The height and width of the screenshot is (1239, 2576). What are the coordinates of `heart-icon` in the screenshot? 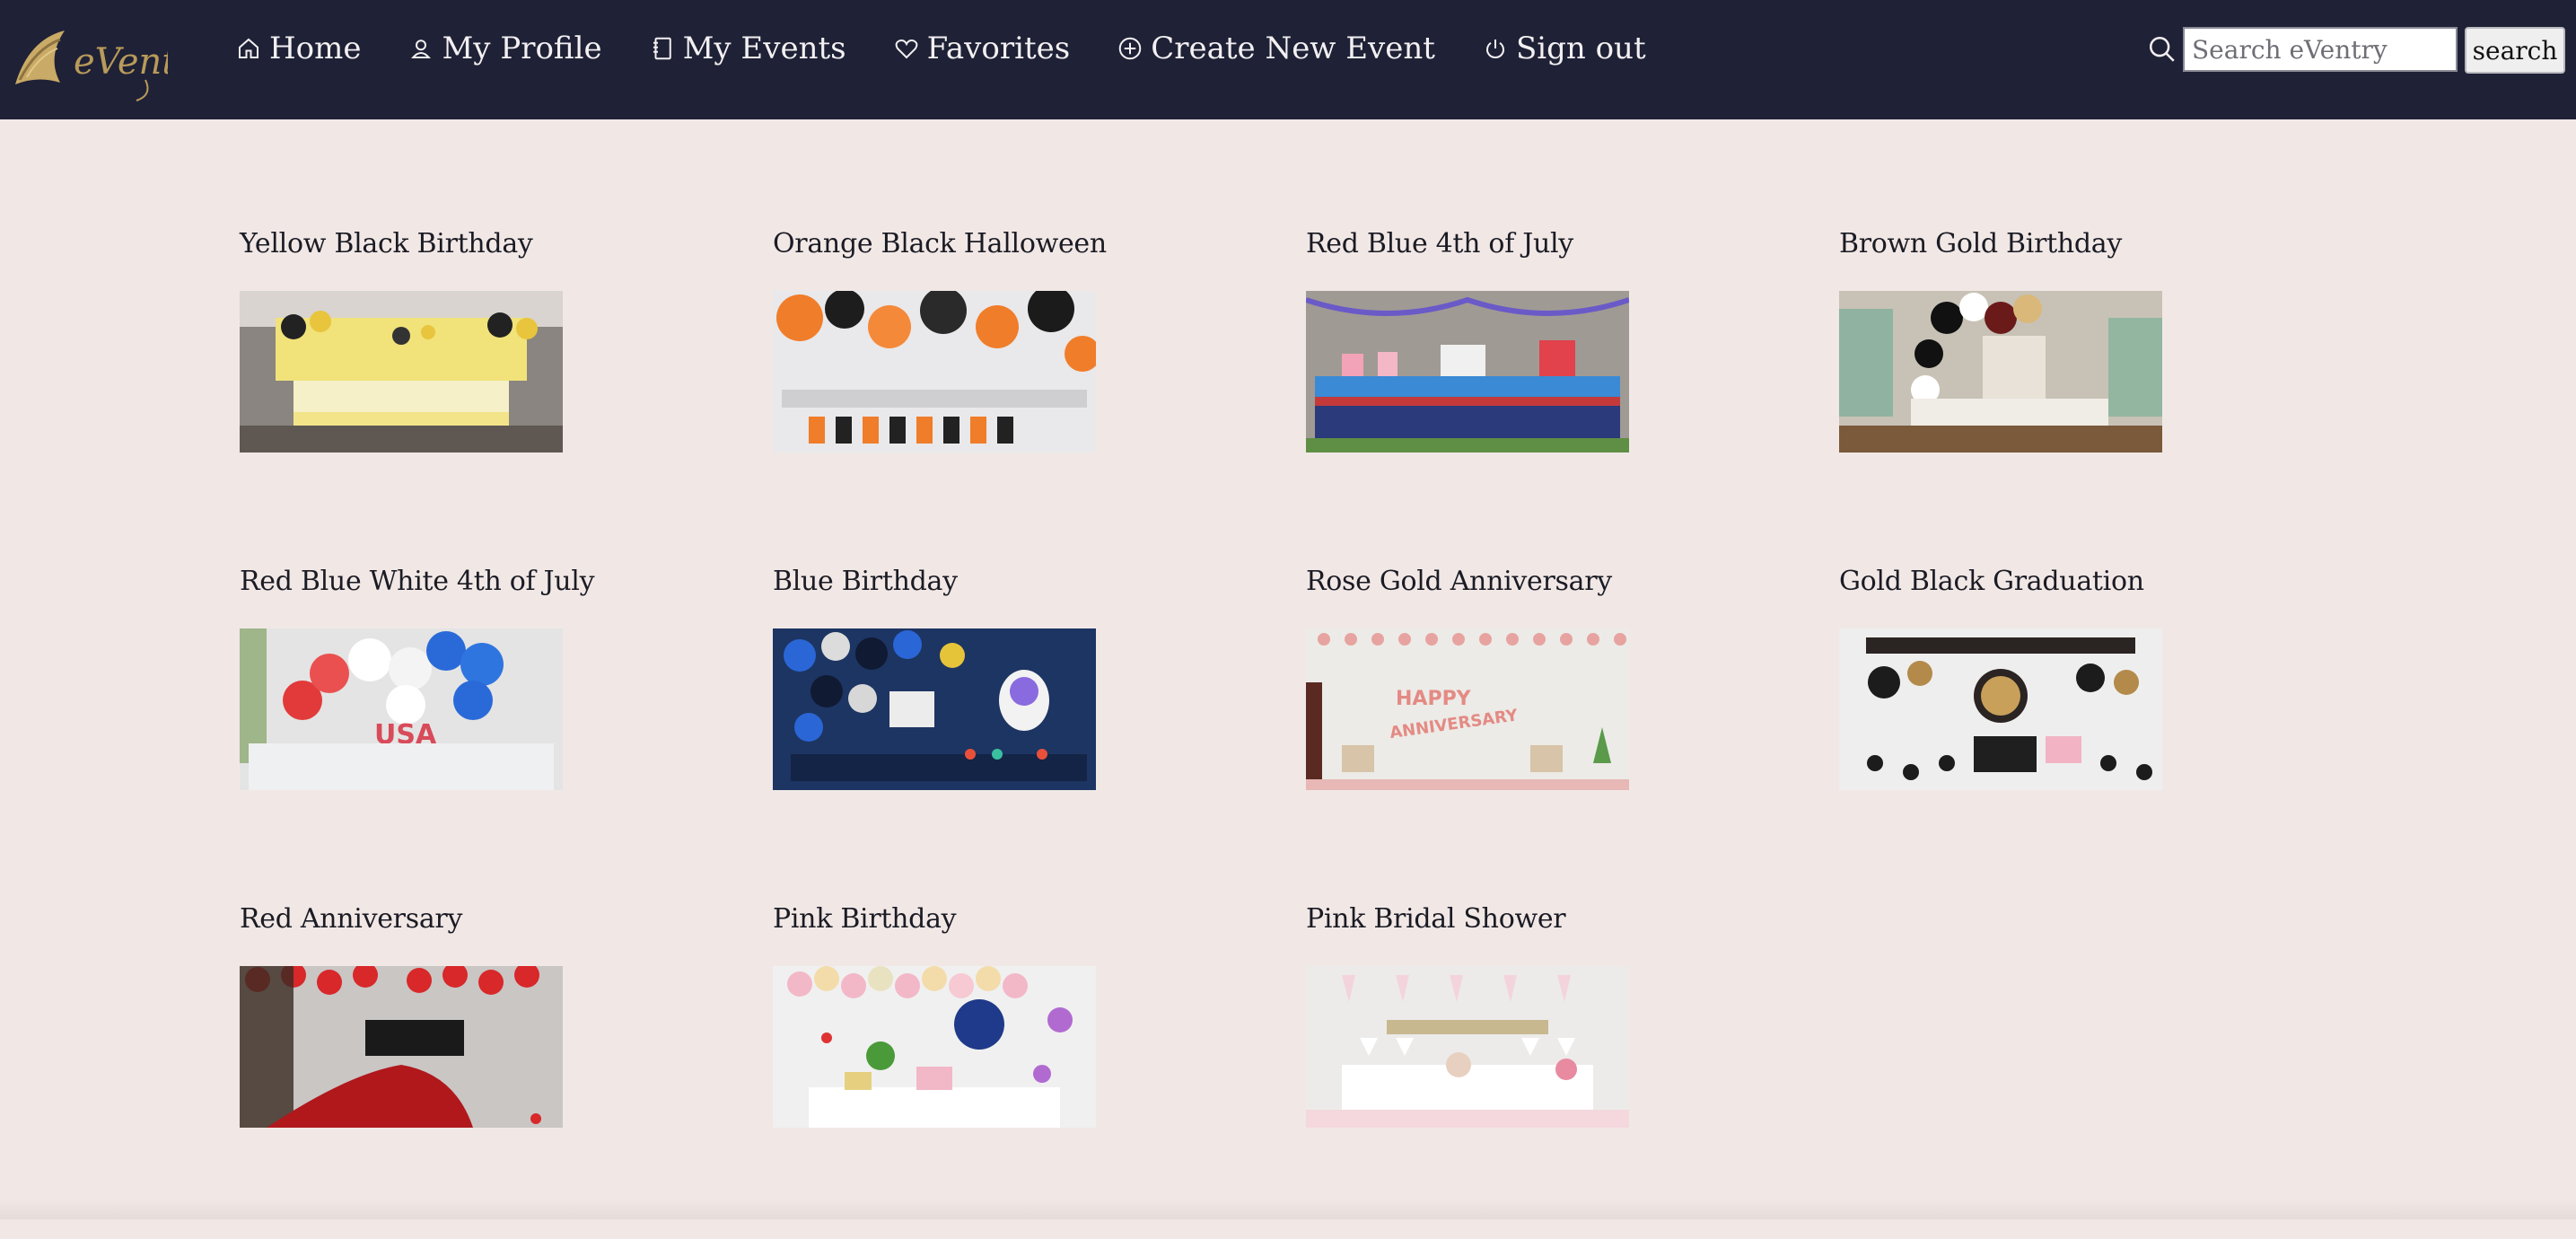 It's located at (906, 50).